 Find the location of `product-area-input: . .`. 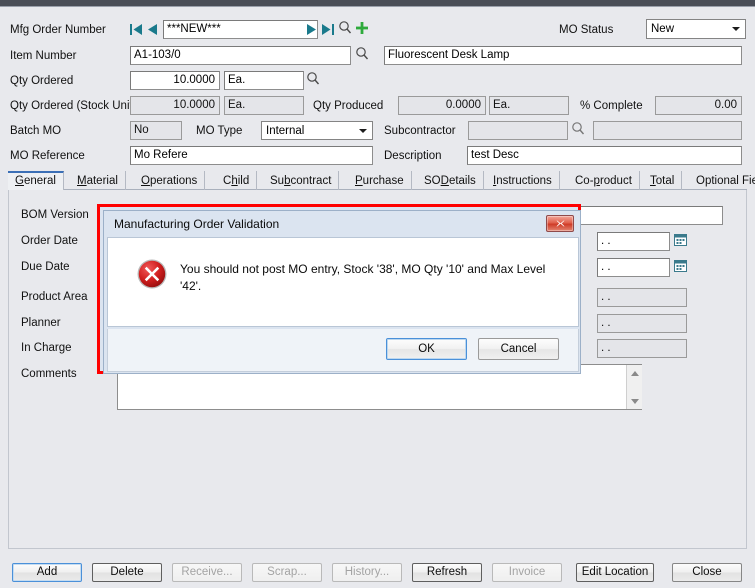

product-area-input: . . is located at coordinates (642, 297).